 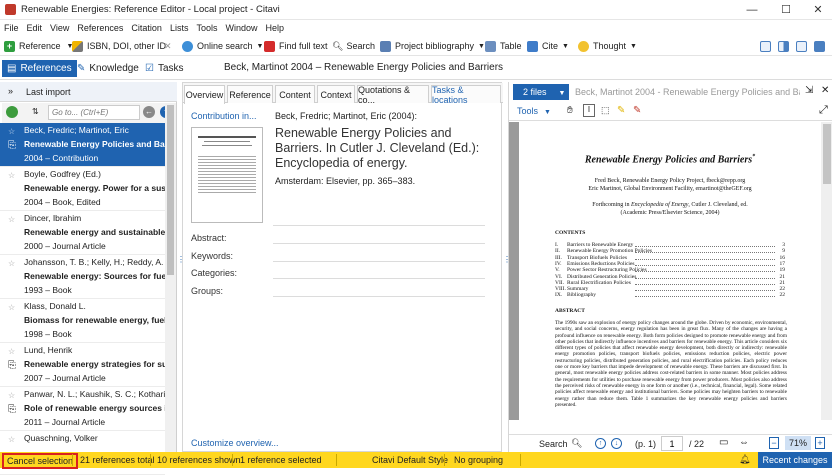 What do you see at coordinates (820, 443) in the screenshot?
I see `zoom-in-icon: +` at bounding box center [820, 443].